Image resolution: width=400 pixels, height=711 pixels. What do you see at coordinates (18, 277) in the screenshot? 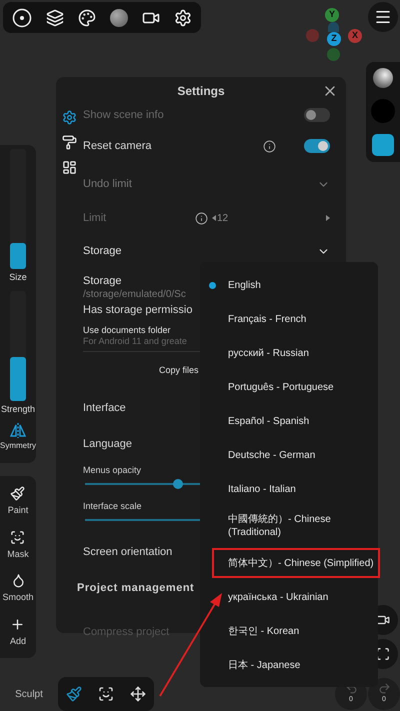
I see `slider-label: Size` at bounding box center [18, 277].